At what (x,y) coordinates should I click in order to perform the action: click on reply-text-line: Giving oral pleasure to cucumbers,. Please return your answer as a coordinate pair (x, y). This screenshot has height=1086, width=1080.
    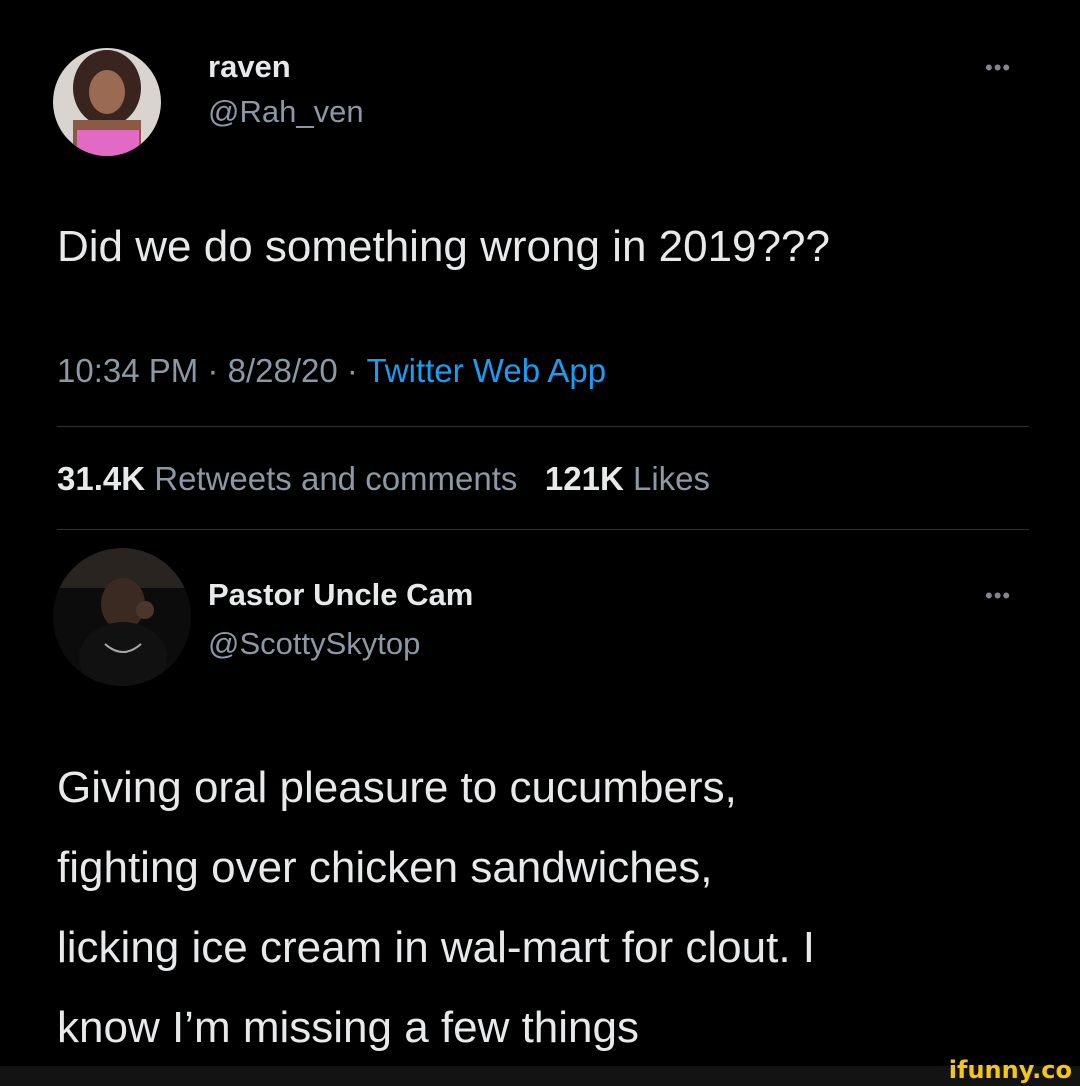
    Looking at the image, I should click on (397, 787).